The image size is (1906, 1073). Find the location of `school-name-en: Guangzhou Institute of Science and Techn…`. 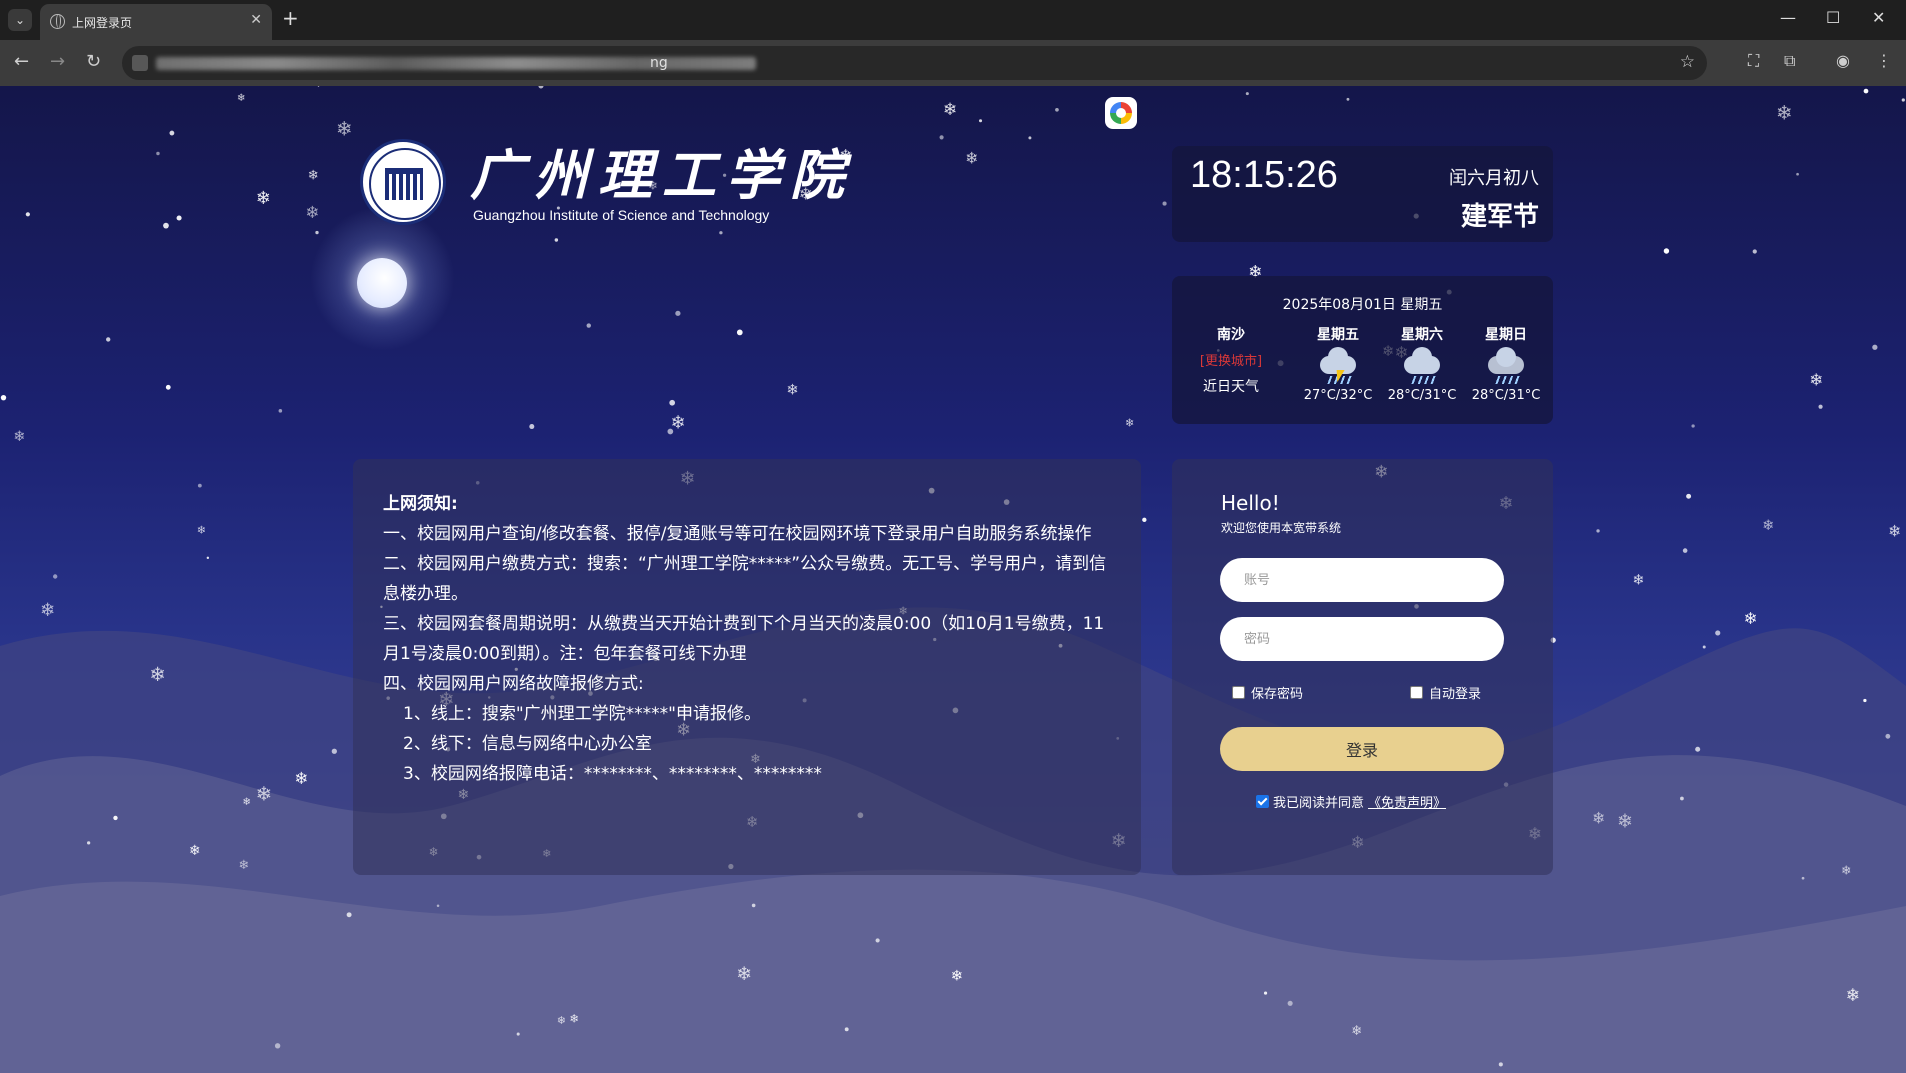

school-name-en: Guangzhou Institute of Science and Techn… is located at coordinates (621, 215).